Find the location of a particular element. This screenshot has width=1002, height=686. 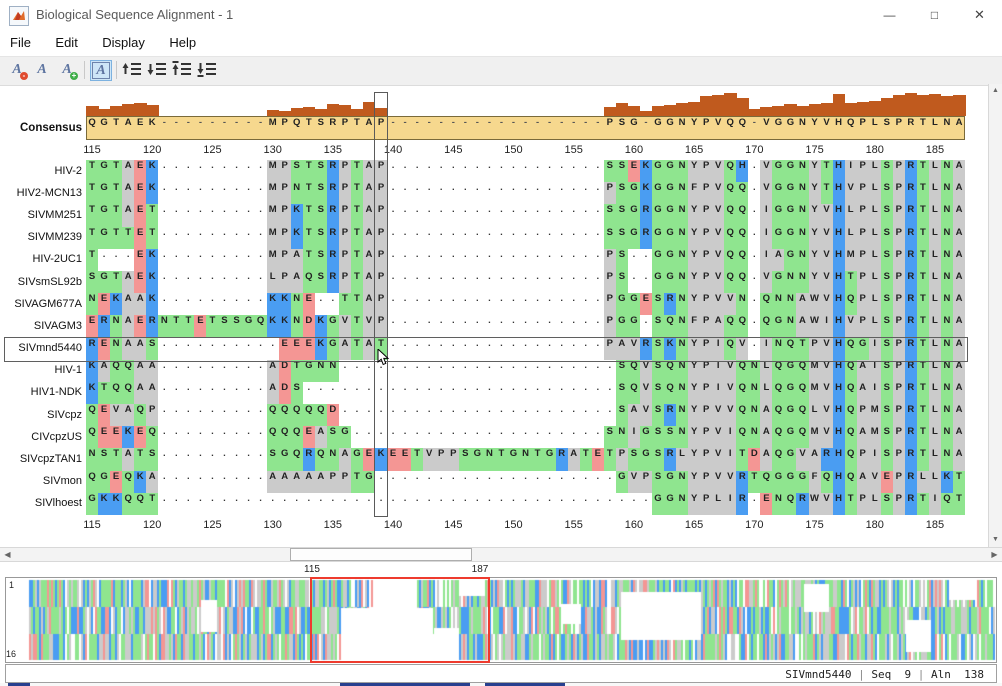

consensus-cell: A is located at coordinates (959, 129).